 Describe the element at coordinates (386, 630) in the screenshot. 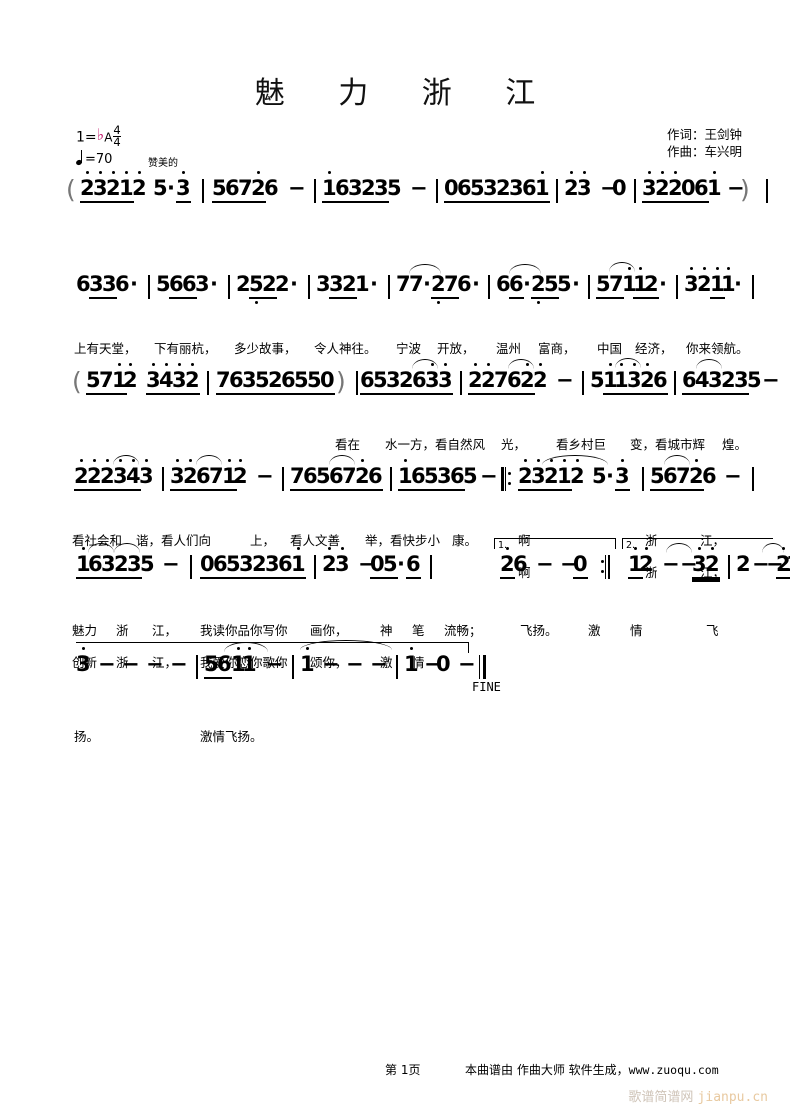

I see `lyric-syllable: 神` at that location.